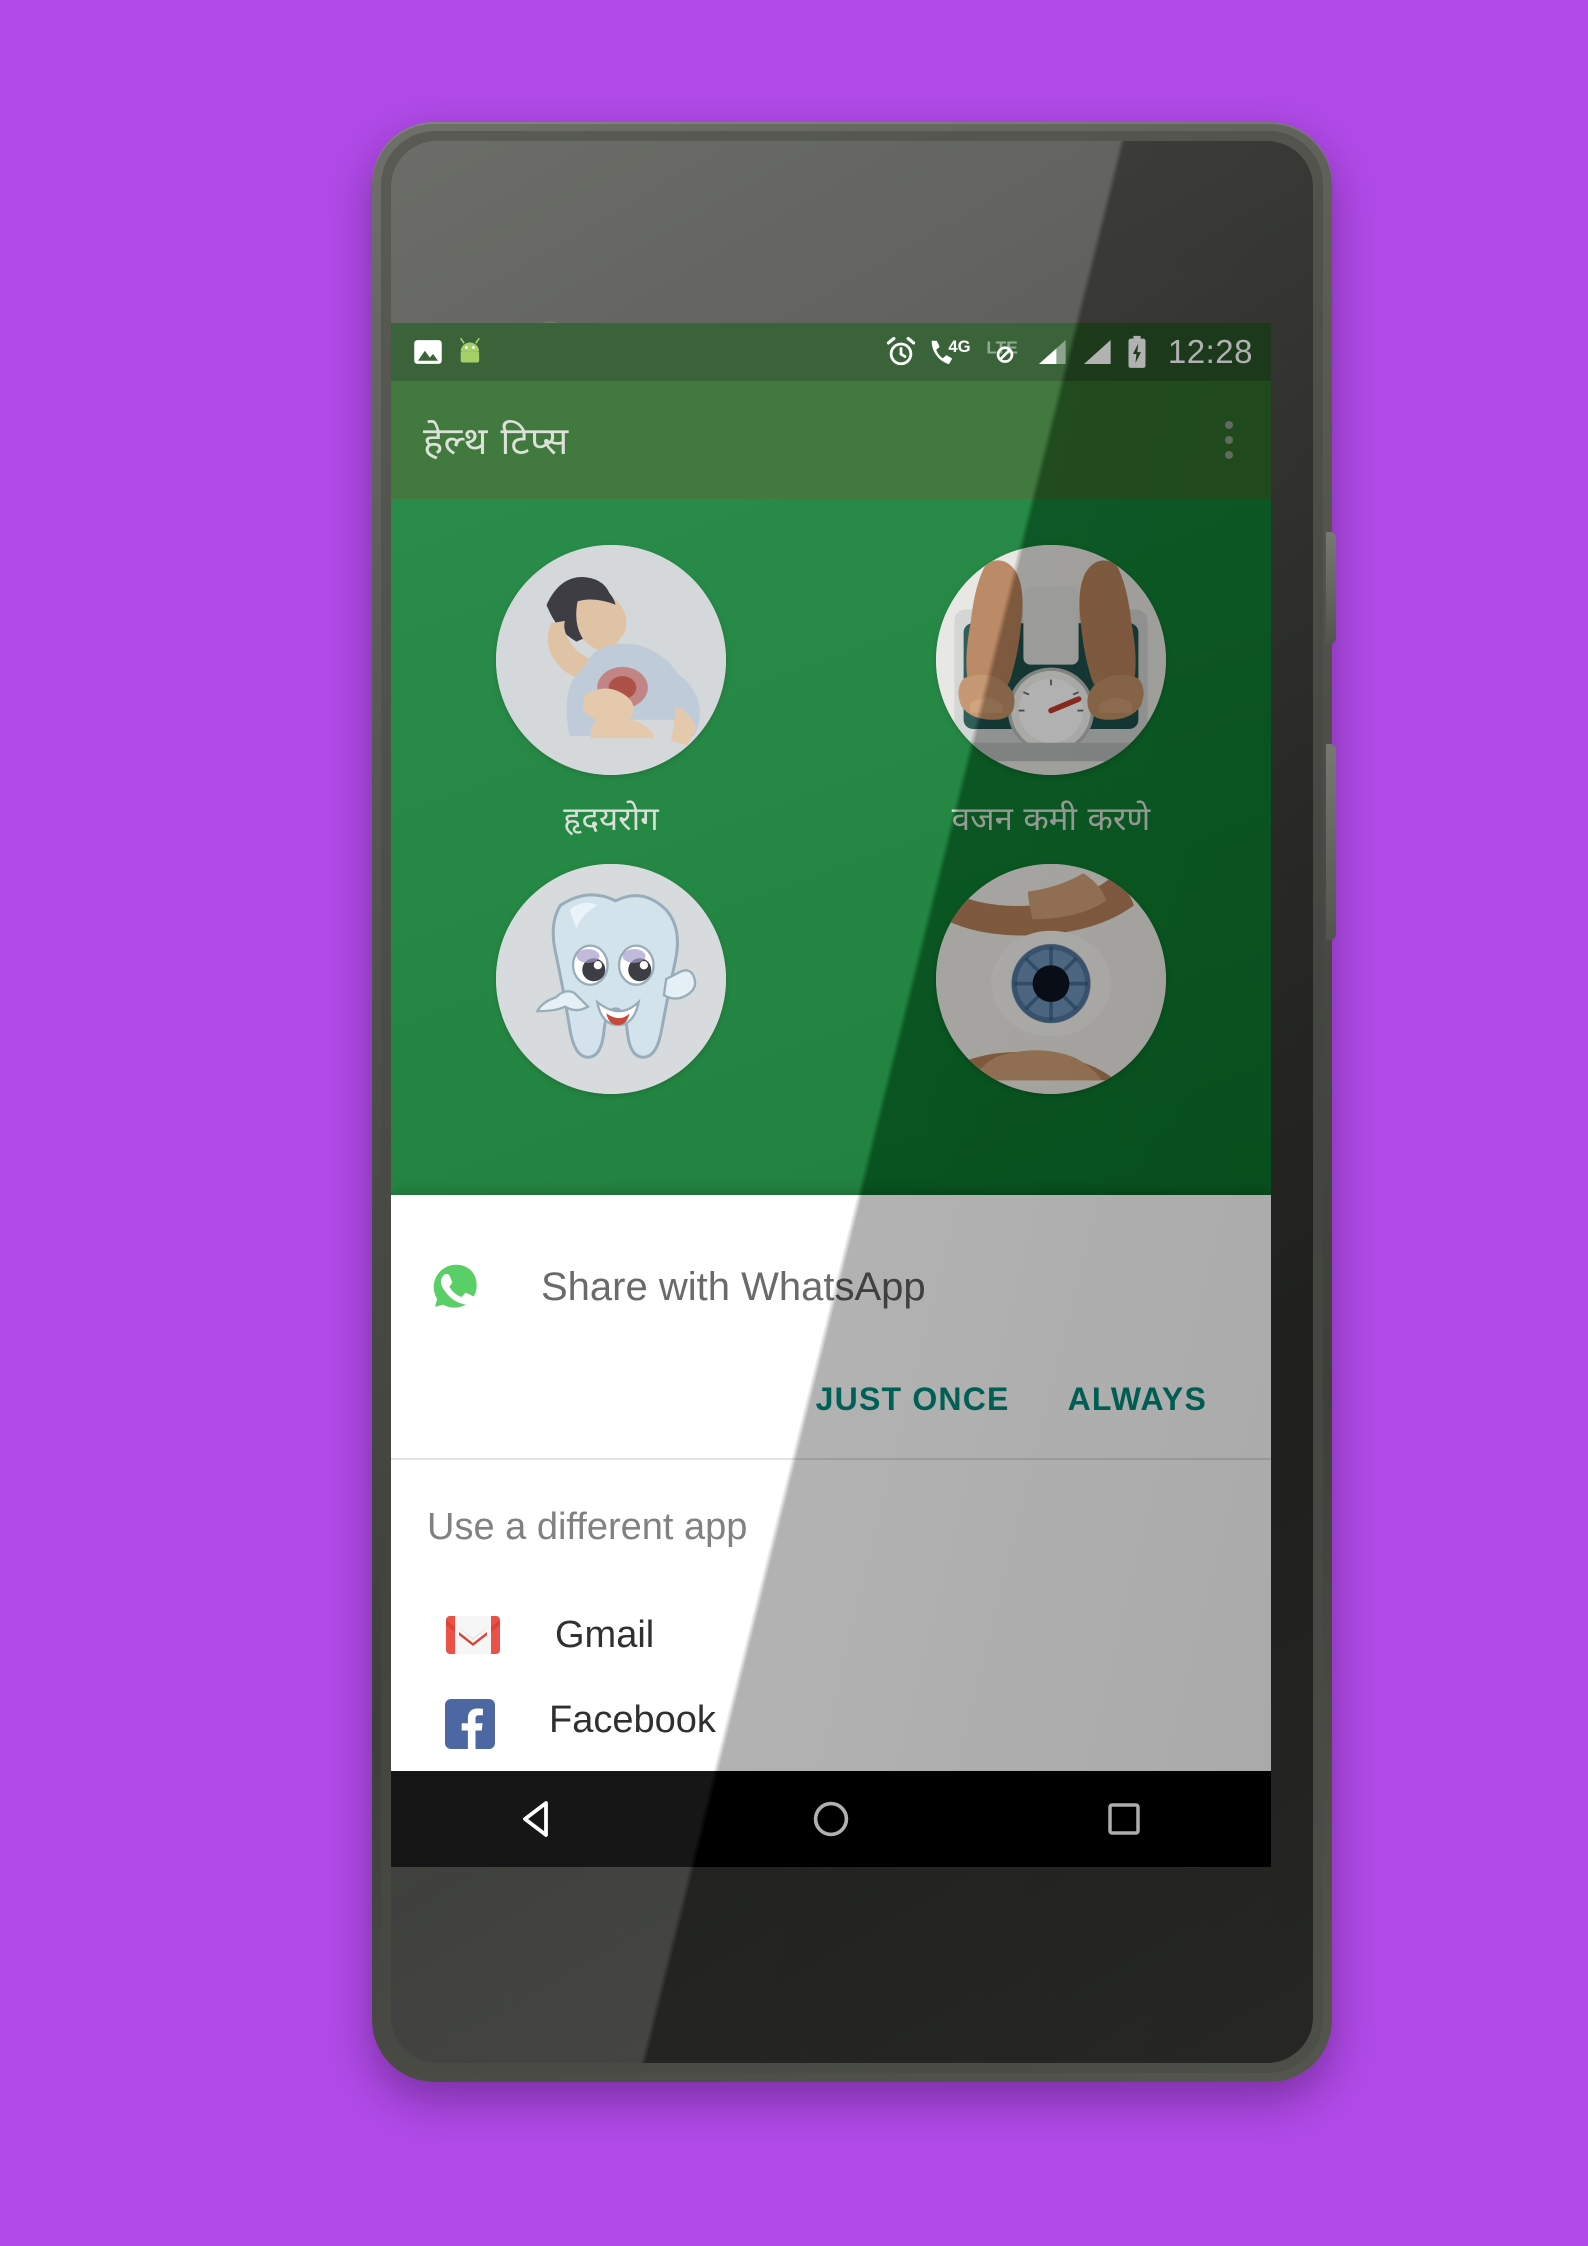 Image resolution: width=1588 pixels, height=2246 pixels. I want to click on just-once-button: JUST ONCE, so click(913, 1399).